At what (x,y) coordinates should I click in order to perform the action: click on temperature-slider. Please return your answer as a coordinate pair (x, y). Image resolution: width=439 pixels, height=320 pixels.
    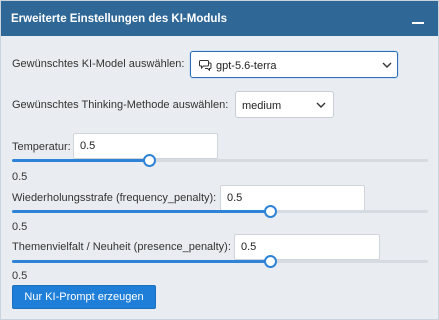
    Looking at the image, I should click on (220, 160).